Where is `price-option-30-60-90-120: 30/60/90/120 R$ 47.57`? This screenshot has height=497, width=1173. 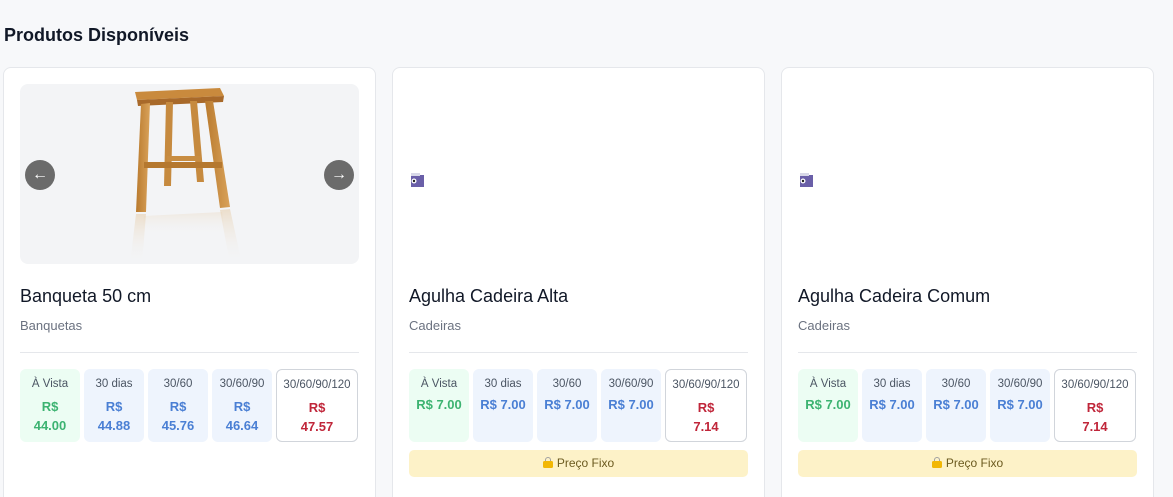
price-option-30-60-90-120: 30/60/90/120 R$ 47.57 is located at coordinates (317, 405).